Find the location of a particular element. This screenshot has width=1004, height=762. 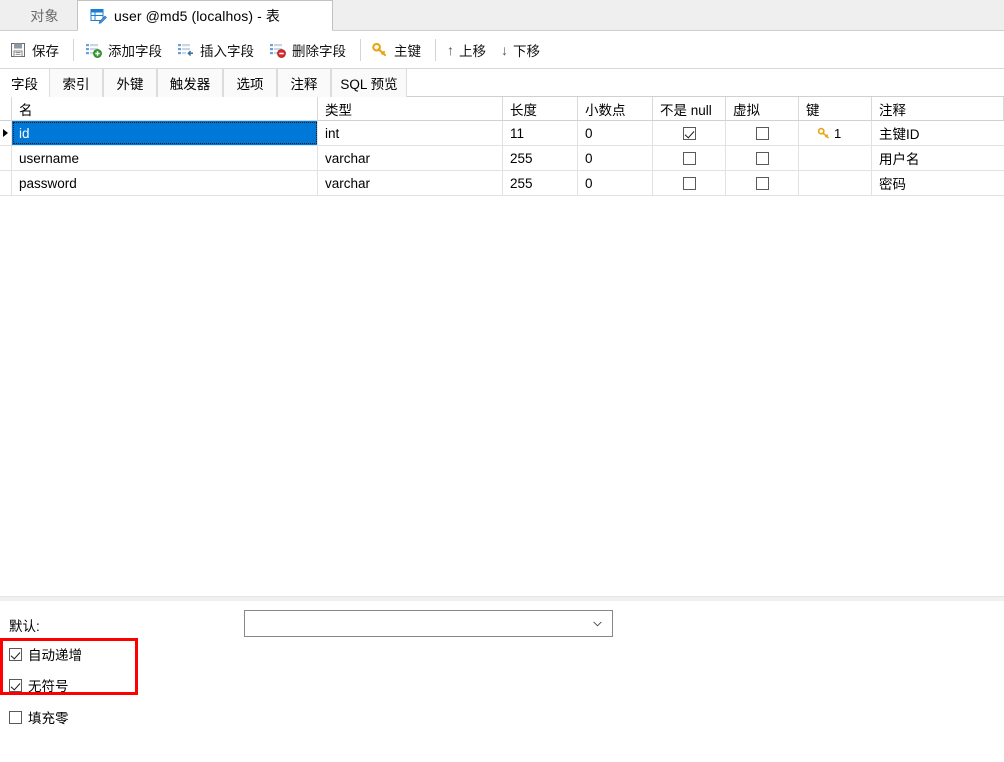

primary-key-button-label: 主键 is located at coordinates (407, 51).